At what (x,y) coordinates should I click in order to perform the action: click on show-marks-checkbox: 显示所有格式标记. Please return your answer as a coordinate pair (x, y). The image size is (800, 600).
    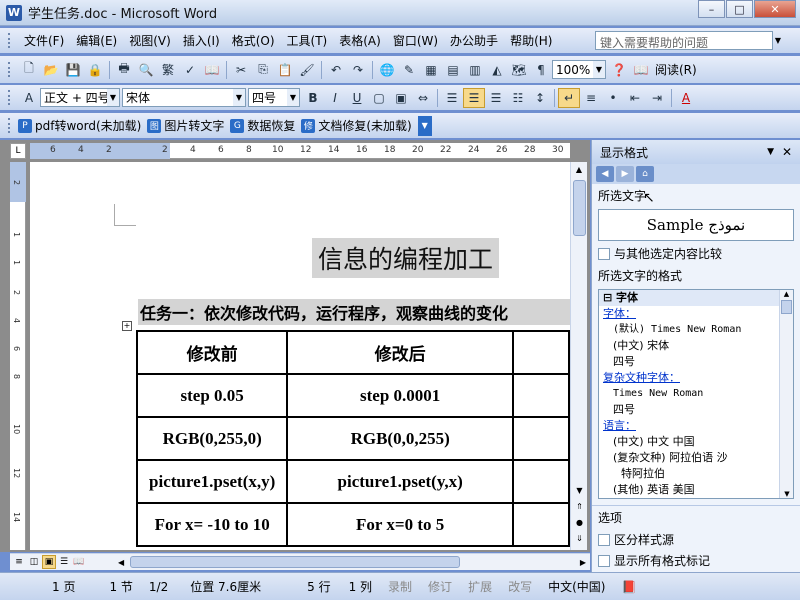
    Looking at the image, I should click on (696, 560).